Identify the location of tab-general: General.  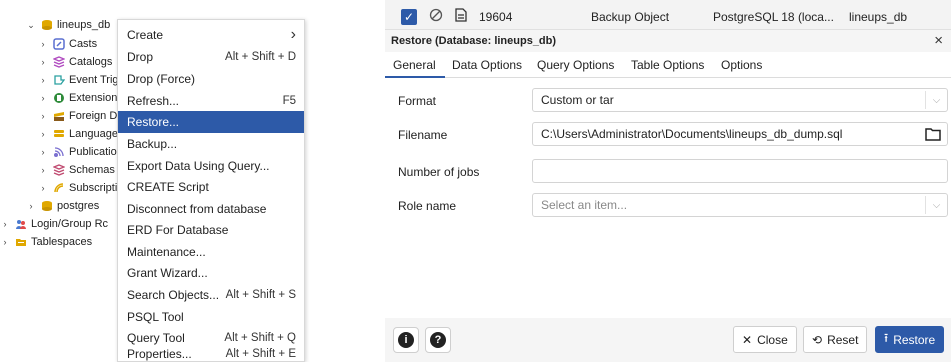
(414, 65).